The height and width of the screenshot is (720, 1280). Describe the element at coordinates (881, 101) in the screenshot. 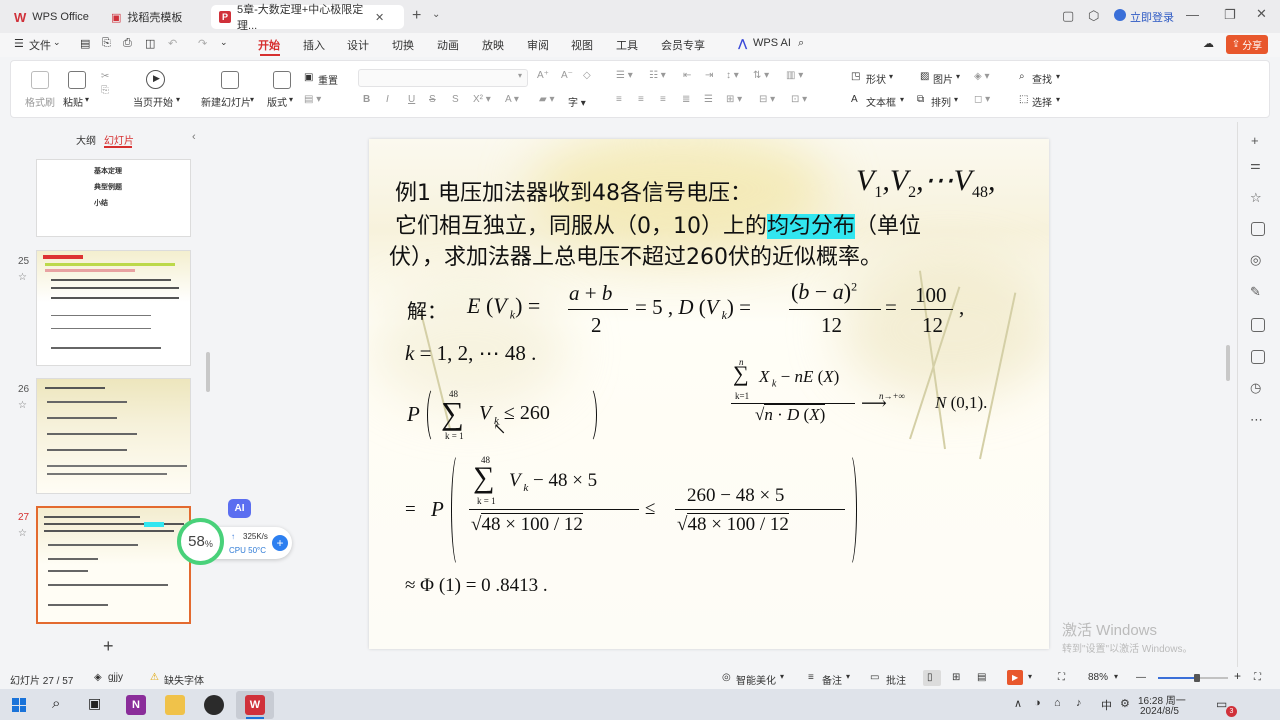

I see `textbox-button: 文本框` at that location.